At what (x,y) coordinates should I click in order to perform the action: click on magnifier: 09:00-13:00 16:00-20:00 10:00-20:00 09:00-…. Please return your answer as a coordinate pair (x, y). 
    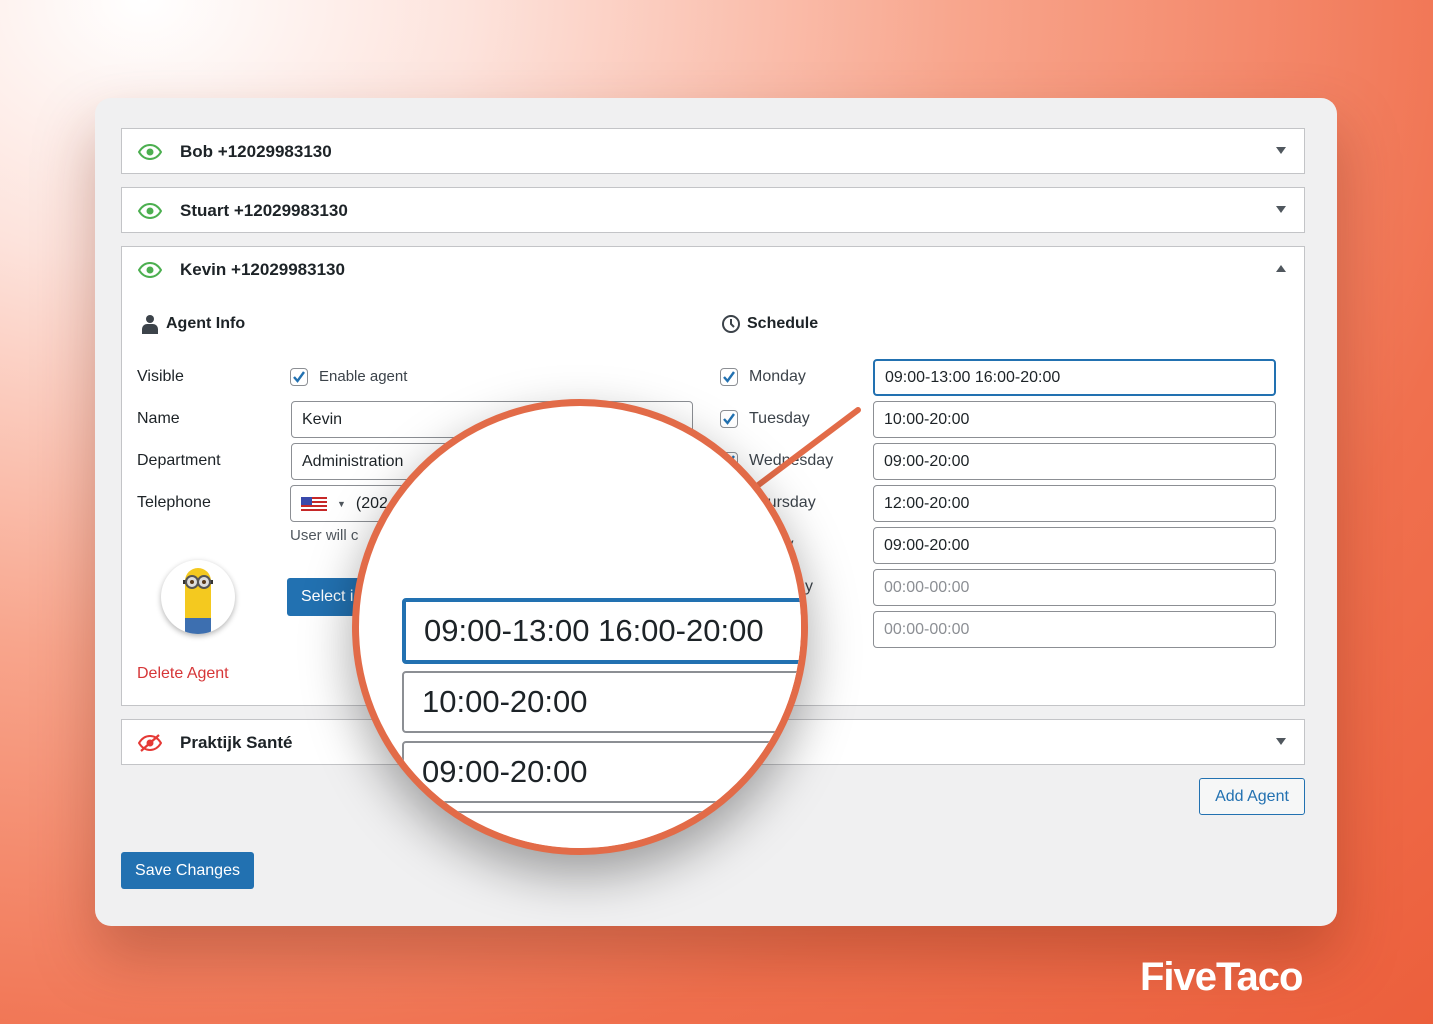
    Looking at the image, I should click on (580, 627).